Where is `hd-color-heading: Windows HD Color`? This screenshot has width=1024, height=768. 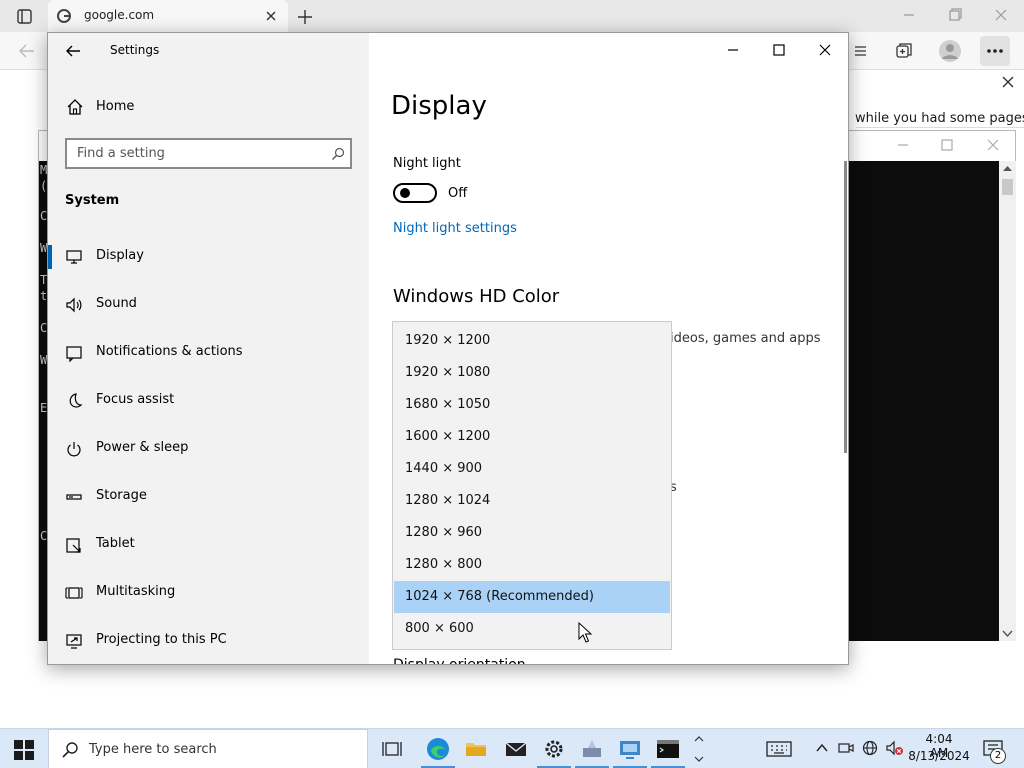 hd-color-heading: Windows HD Color is located at coordinates (476, 296).